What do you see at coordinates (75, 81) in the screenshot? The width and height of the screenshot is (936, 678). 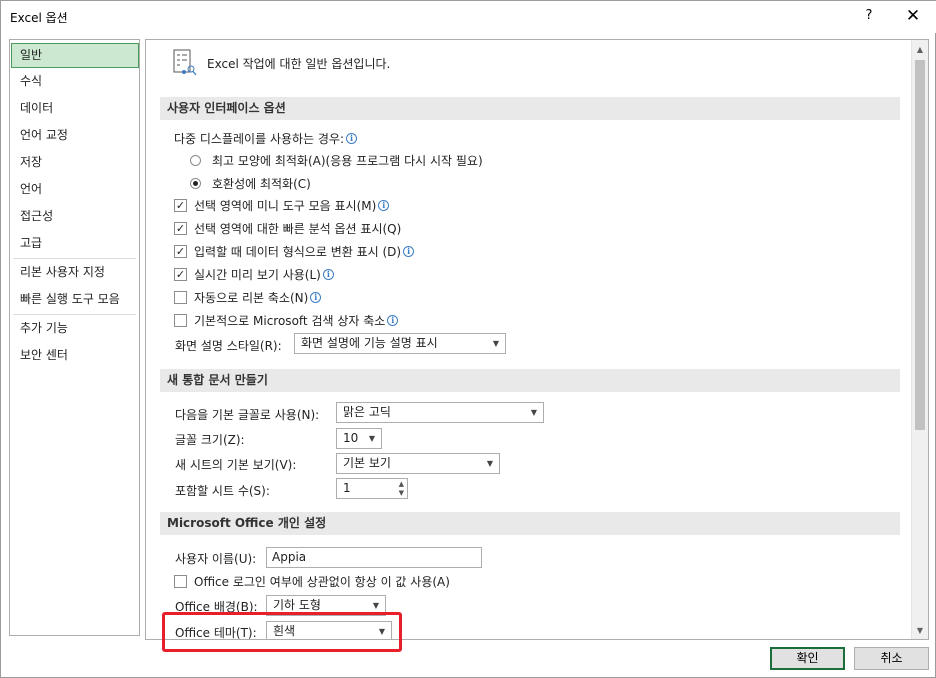 I see `nav-item-formulas: 수식` at bounding box center [75, 81].